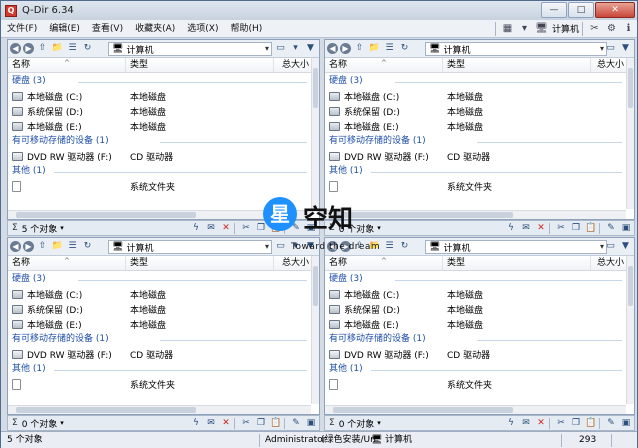  Describe the element at coordinates (359, 48) in the screenshot. I see `up-folder-icon: ⇧` at that location.